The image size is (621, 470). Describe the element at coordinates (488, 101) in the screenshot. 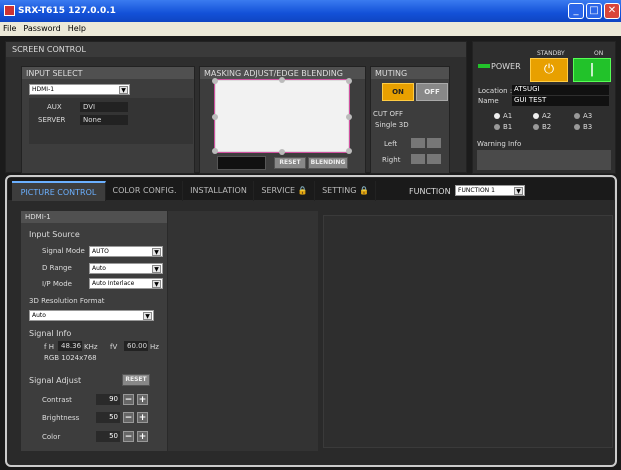

I see `name-label: Name` at that location.